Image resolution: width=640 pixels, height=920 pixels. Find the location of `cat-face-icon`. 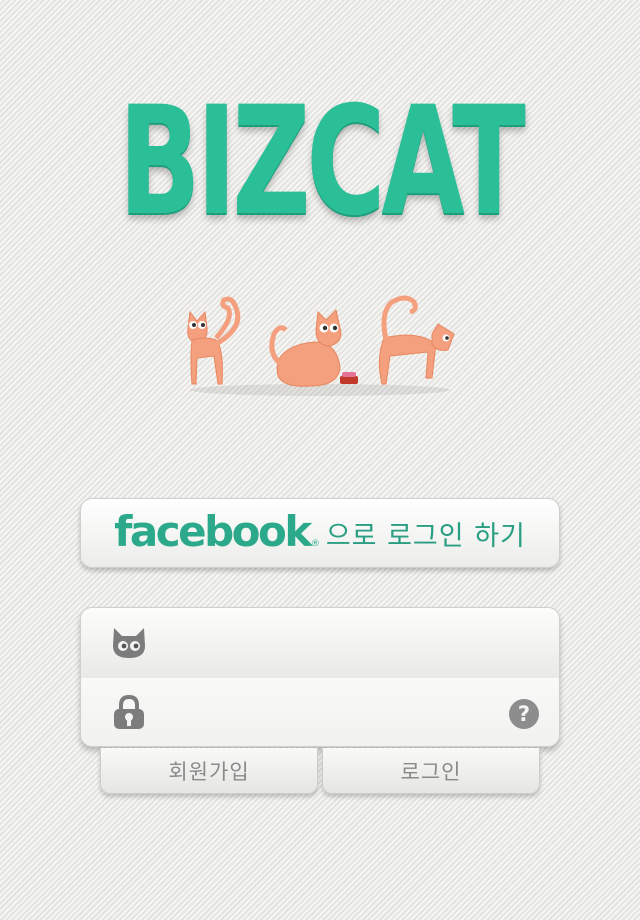

cat-face-icon is located at coordinates (129, 643).